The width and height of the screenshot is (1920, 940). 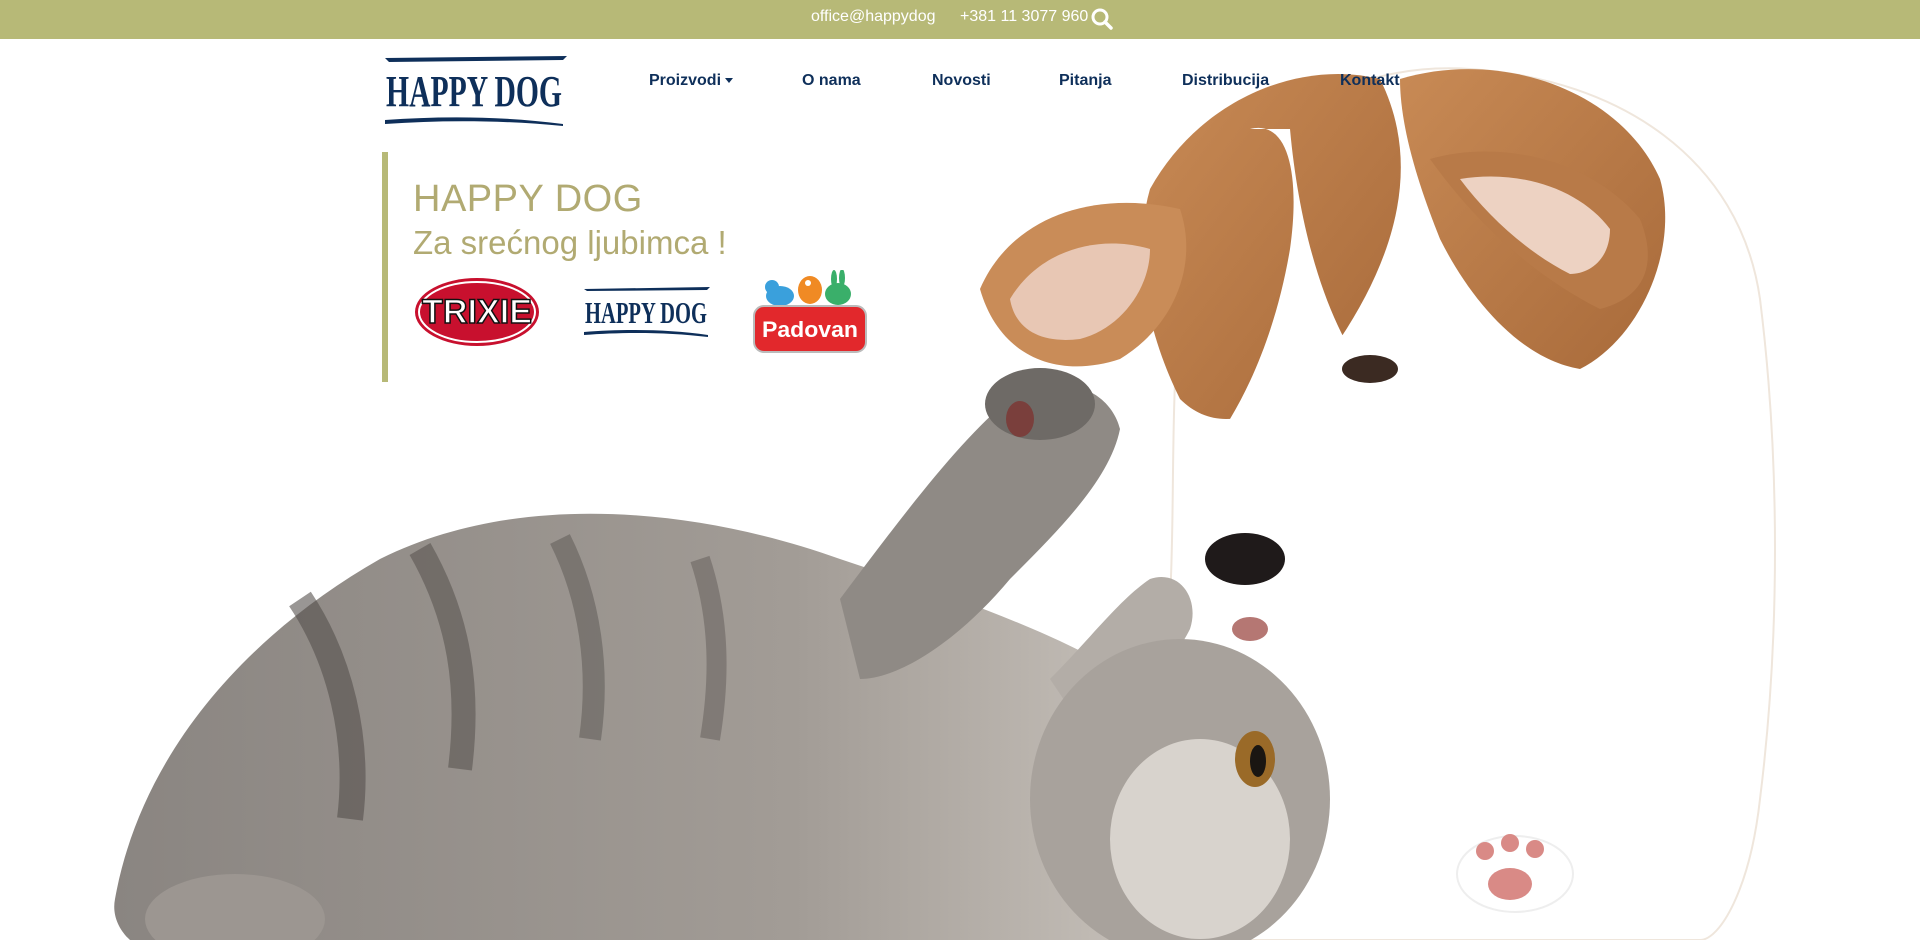 I want to click on nav-o-nama: O nama, so click(x=831, y=81).